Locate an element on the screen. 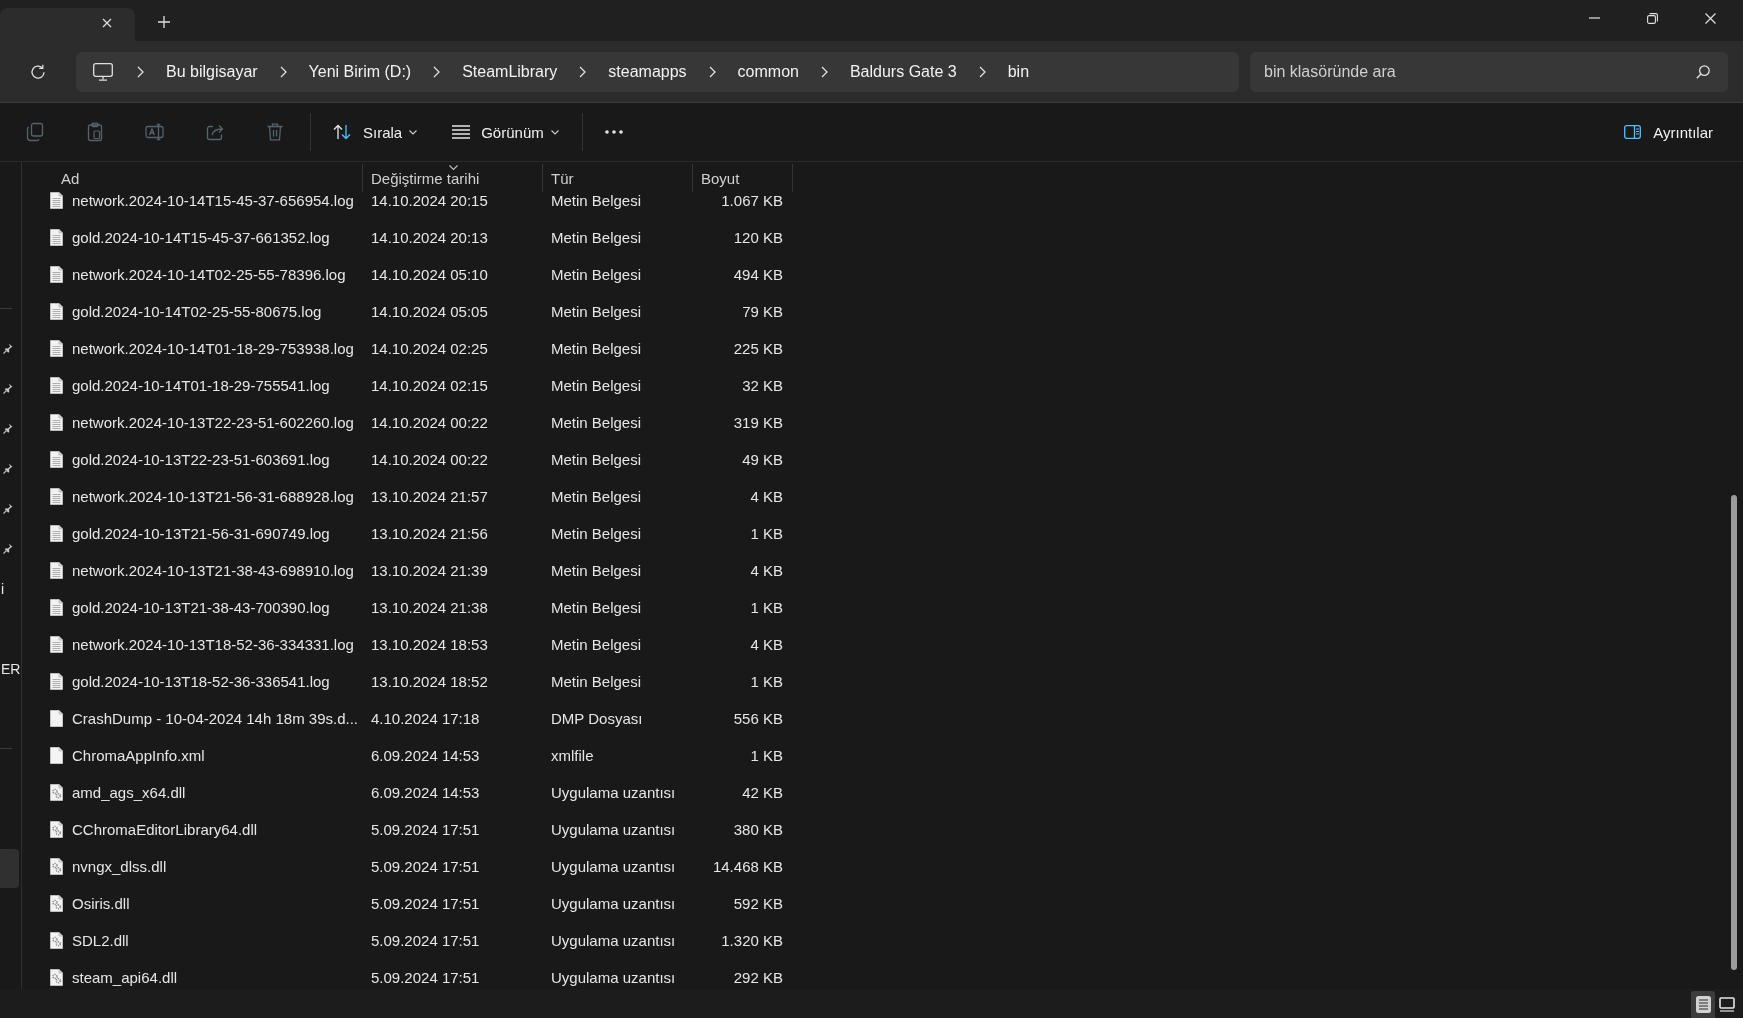 This screenshot has height=1018, width=1743. file-name: gold.2024-10-14T15-45-37-661352.log is located at coordinates (201, 237).